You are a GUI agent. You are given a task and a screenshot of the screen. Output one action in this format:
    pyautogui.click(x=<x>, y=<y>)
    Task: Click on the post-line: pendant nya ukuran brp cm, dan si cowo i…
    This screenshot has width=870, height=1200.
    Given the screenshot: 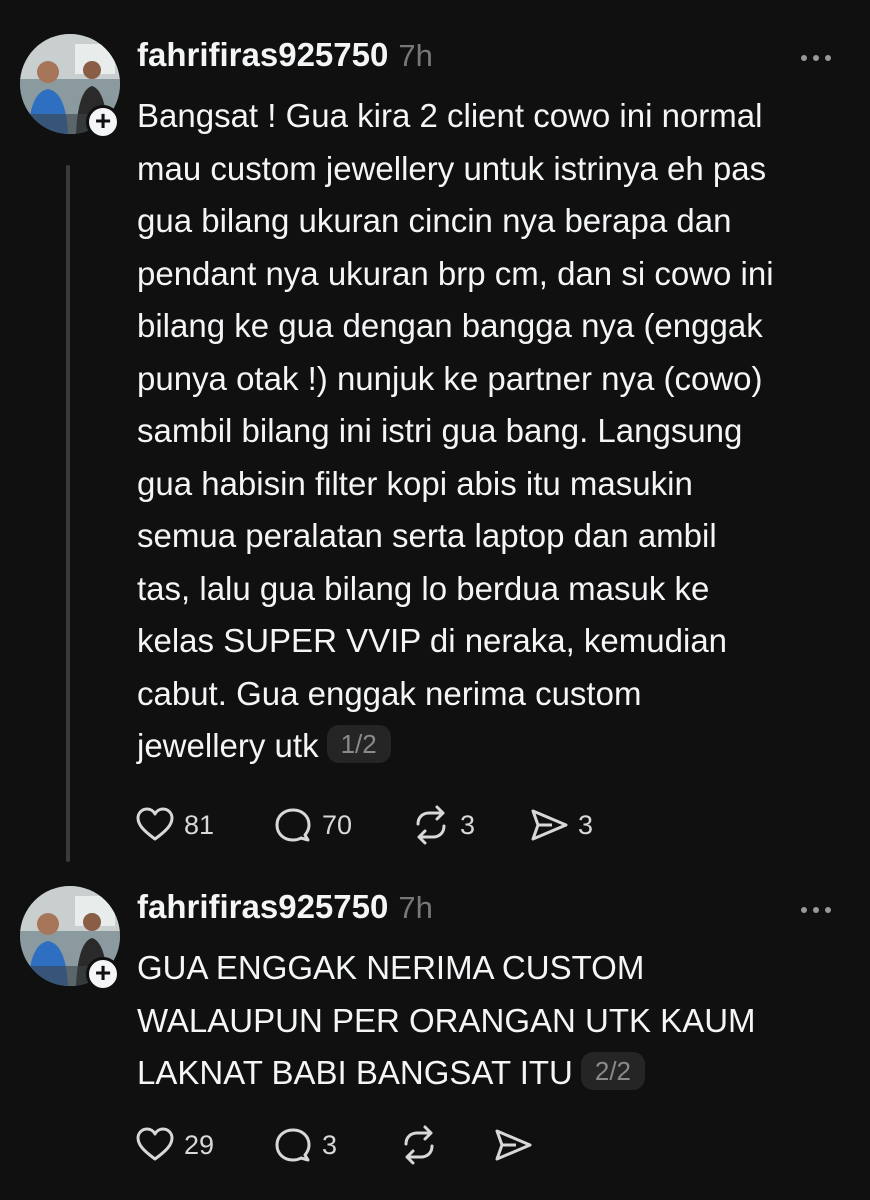 What is the action you would take?
    pyautogui.click(x=455, y=273)
    